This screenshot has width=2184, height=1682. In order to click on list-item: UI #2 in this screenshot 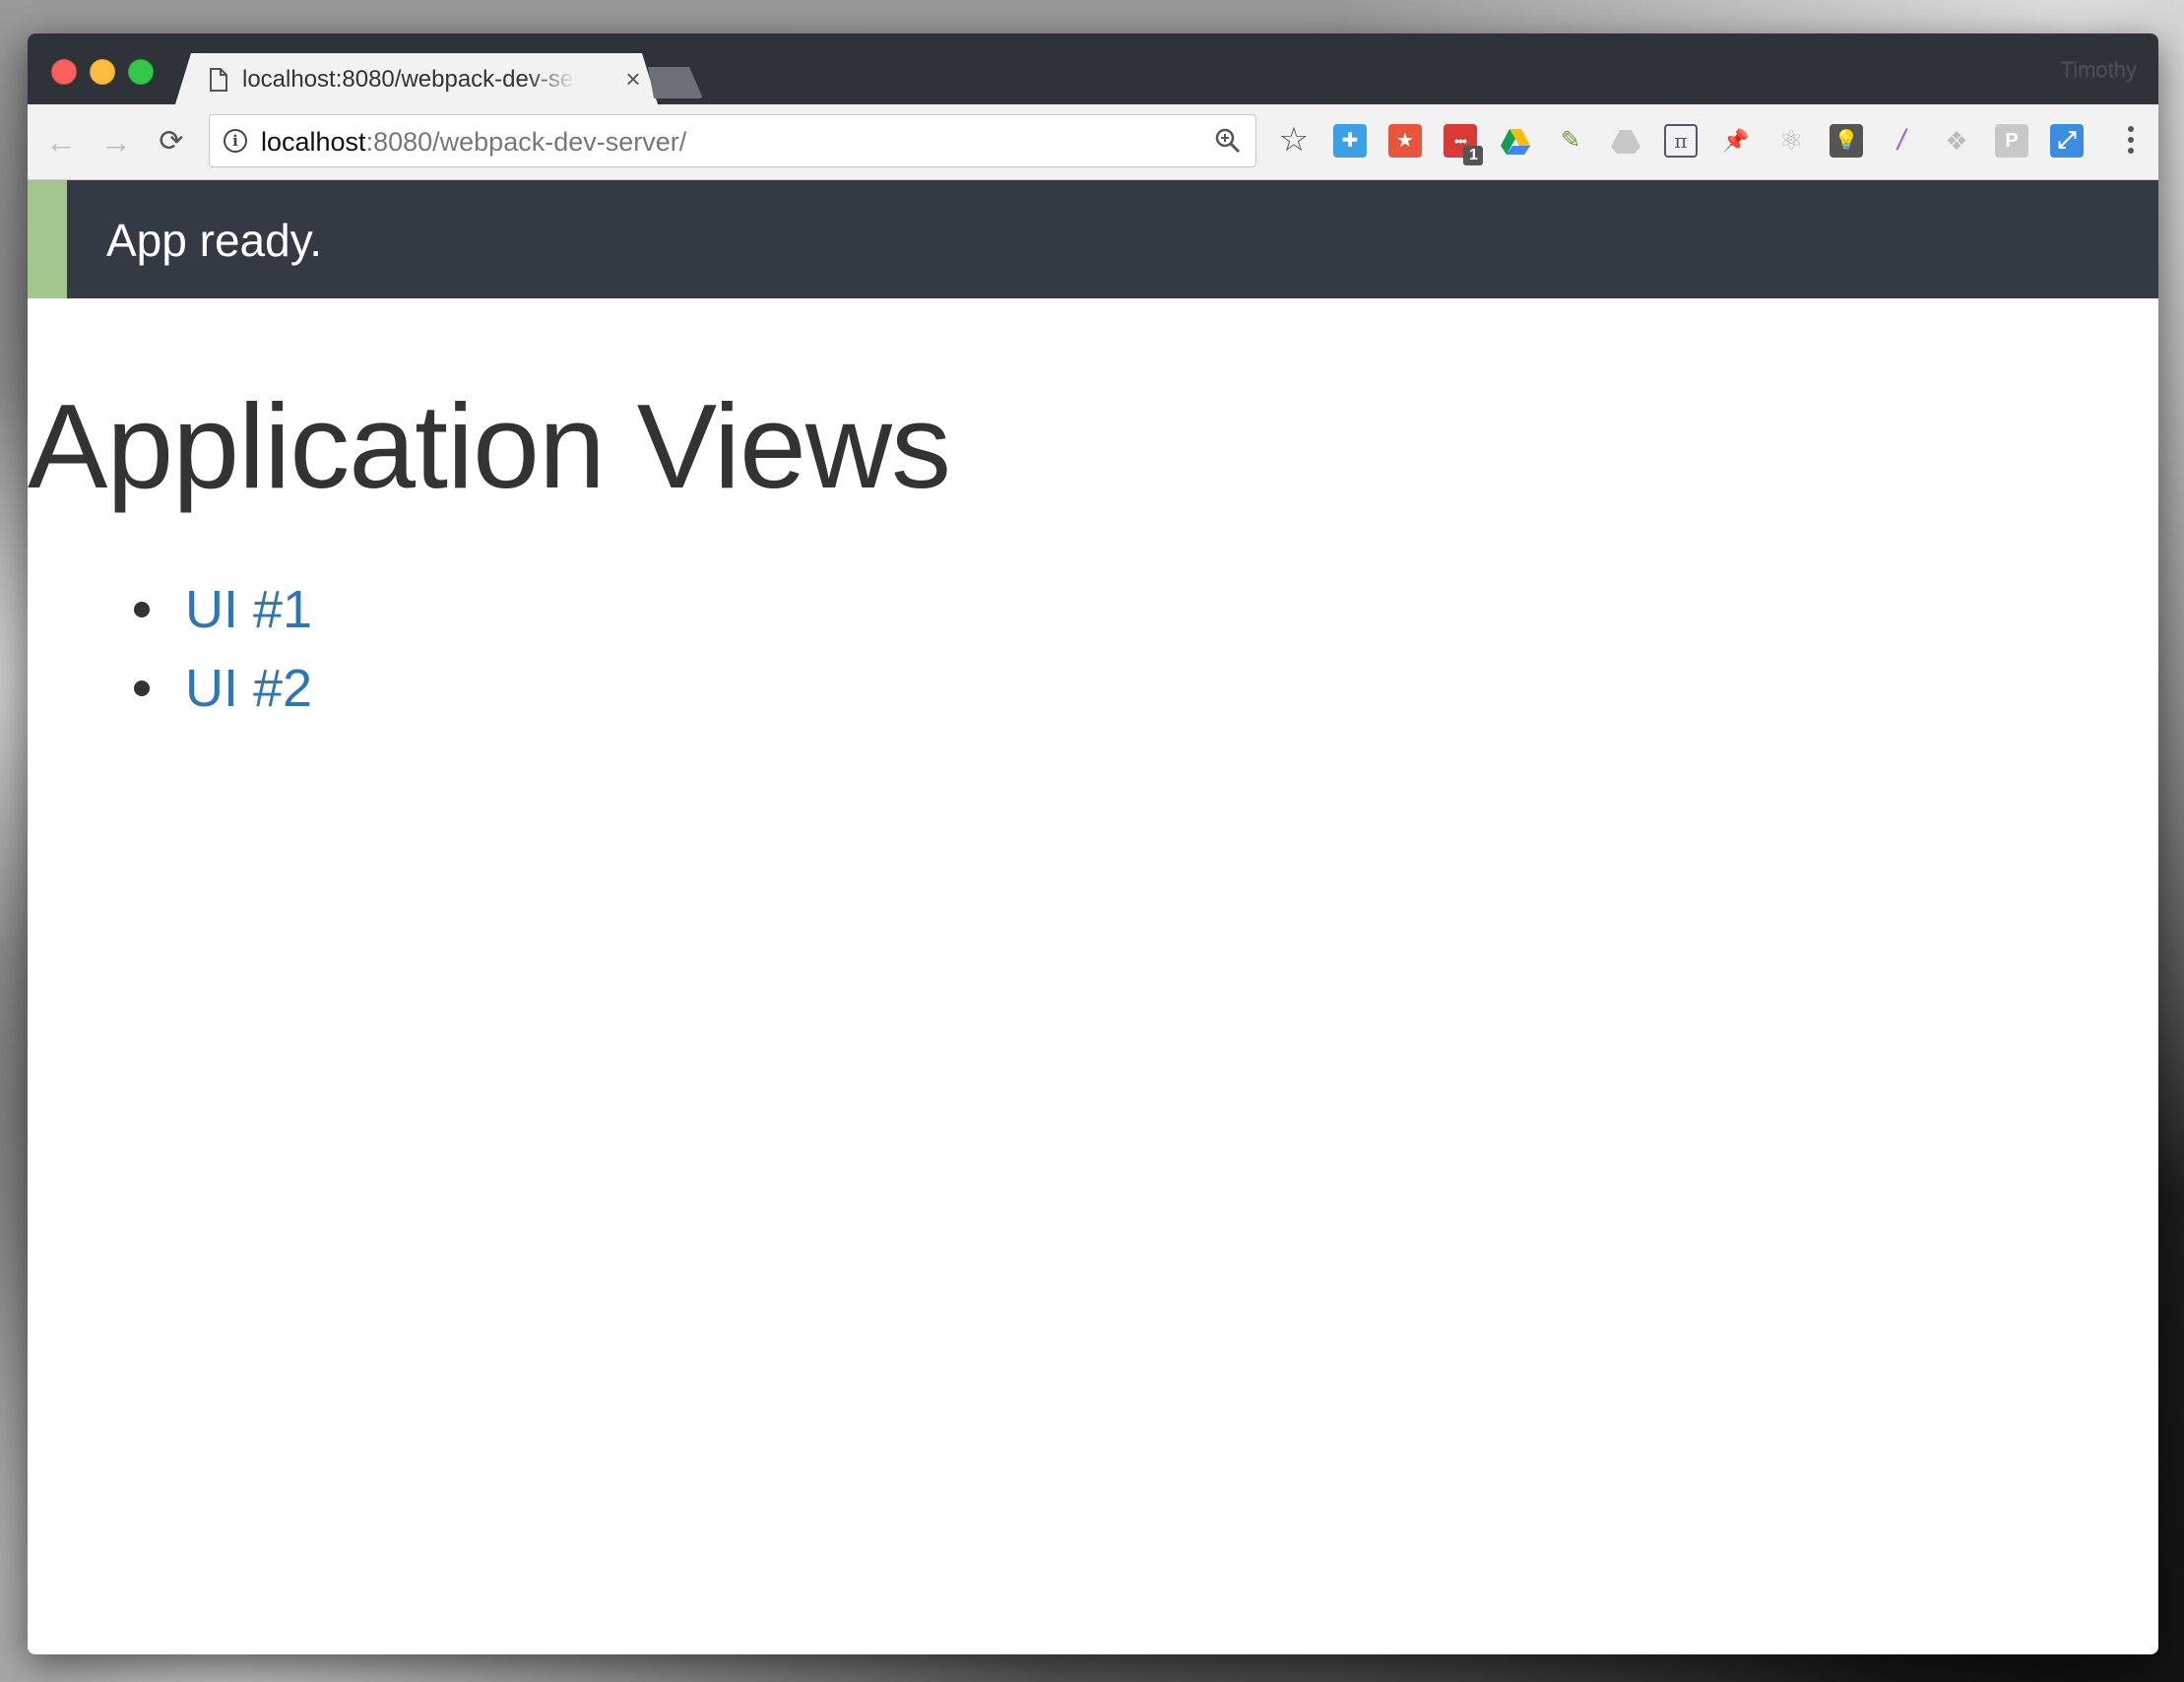, I will do `click(222, 689)`.